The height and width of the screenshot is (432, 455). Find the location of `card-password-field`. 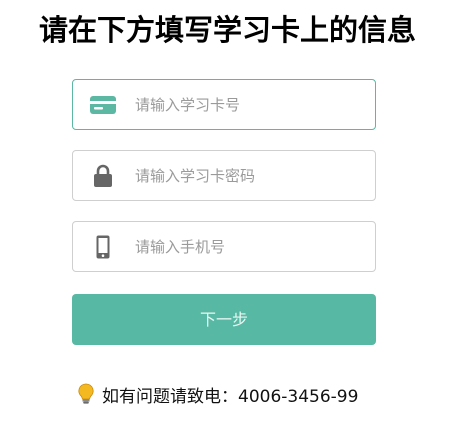

card-password-field is located at coordinates (224, 175).